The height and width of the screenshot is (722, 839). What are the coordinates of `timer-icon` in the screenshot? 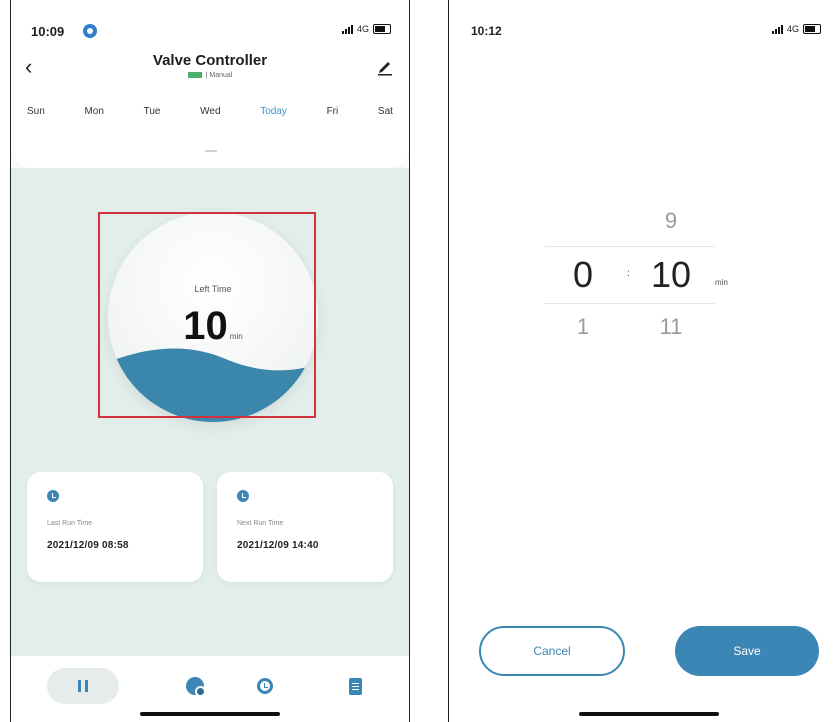 It's located at (196, 687).